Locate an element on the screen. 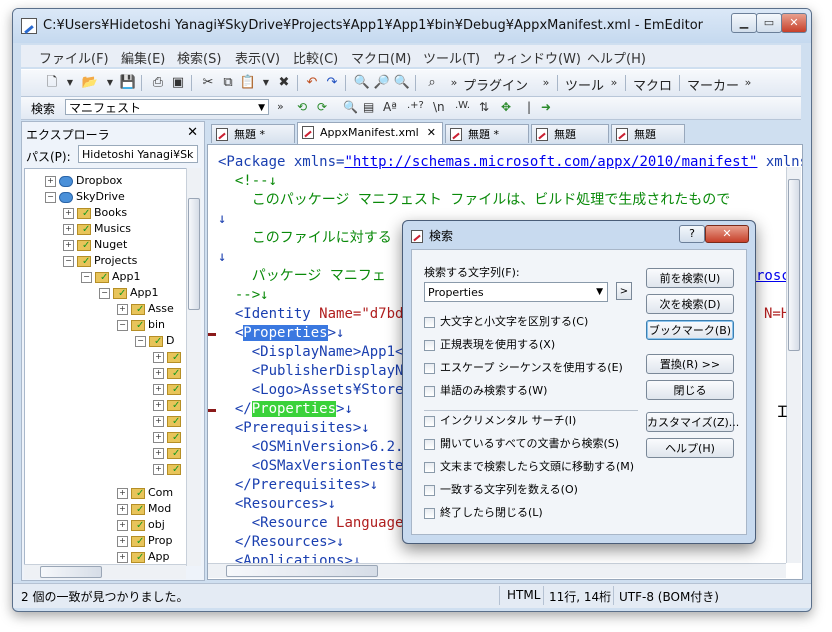 The height and width of the screenshot is (632, 832). scrollbar-thumb is located at coordinates (71, 572).